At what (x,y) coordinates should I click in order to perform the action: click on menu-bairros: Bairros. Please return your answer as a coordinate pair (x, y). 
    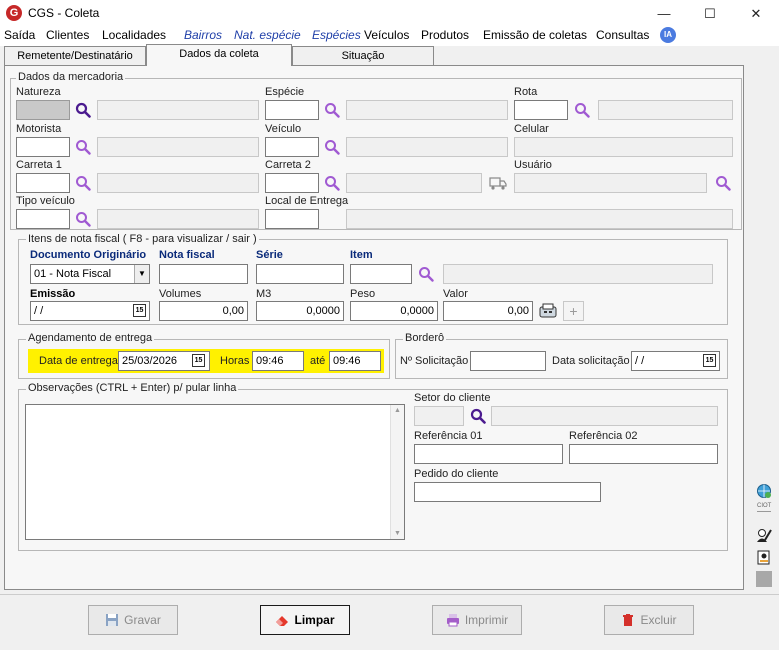
    Looking at the image, I should click on (203, 35).